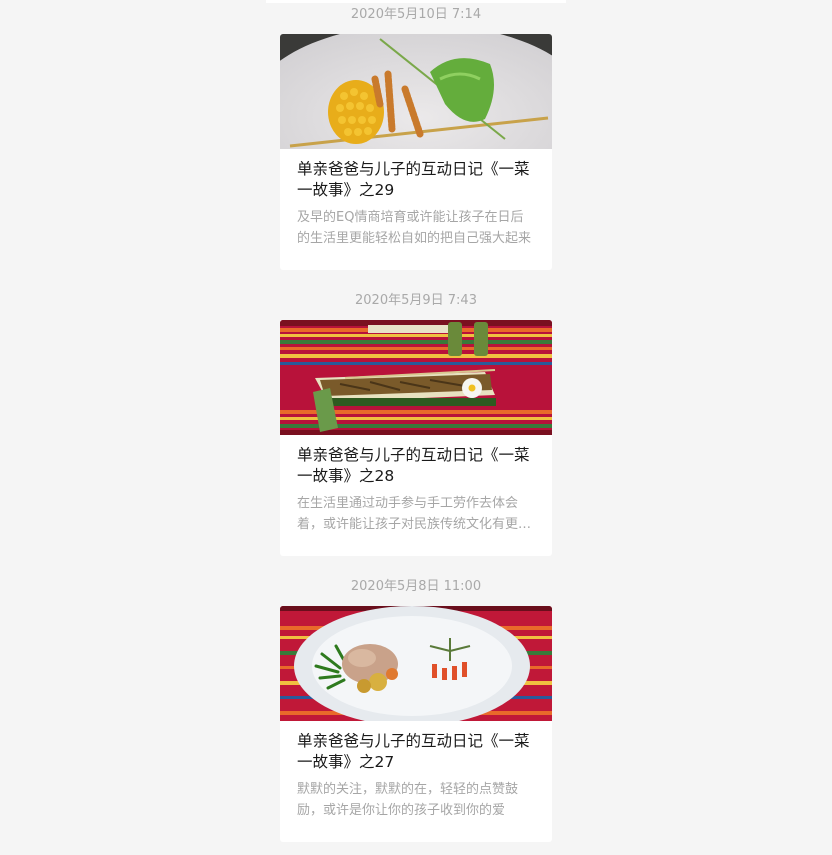 Image resolution: width=832 pixels, height=855 pixels. What do you see at coordinates (416, 586) in the screenshot?
I see `article-timestamp: 2020年5月8日 11:00` at bounding box center [416, 586].